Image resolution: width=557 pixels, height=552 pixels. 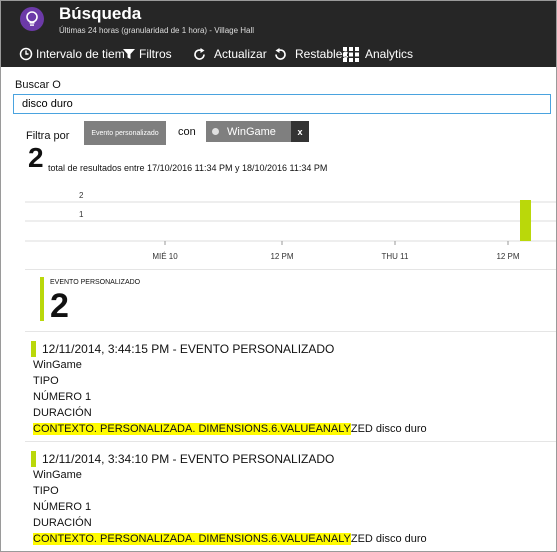 What do you see at coordinates (251, 131) in the screenshot?
I see `filter-value-label: WinGame` at bounding box center [251, 131].